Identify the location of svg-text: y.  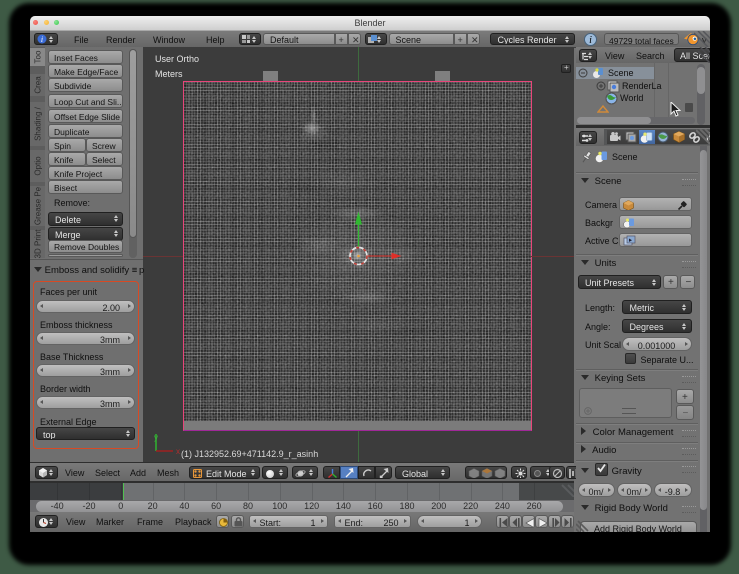
(156, 437).